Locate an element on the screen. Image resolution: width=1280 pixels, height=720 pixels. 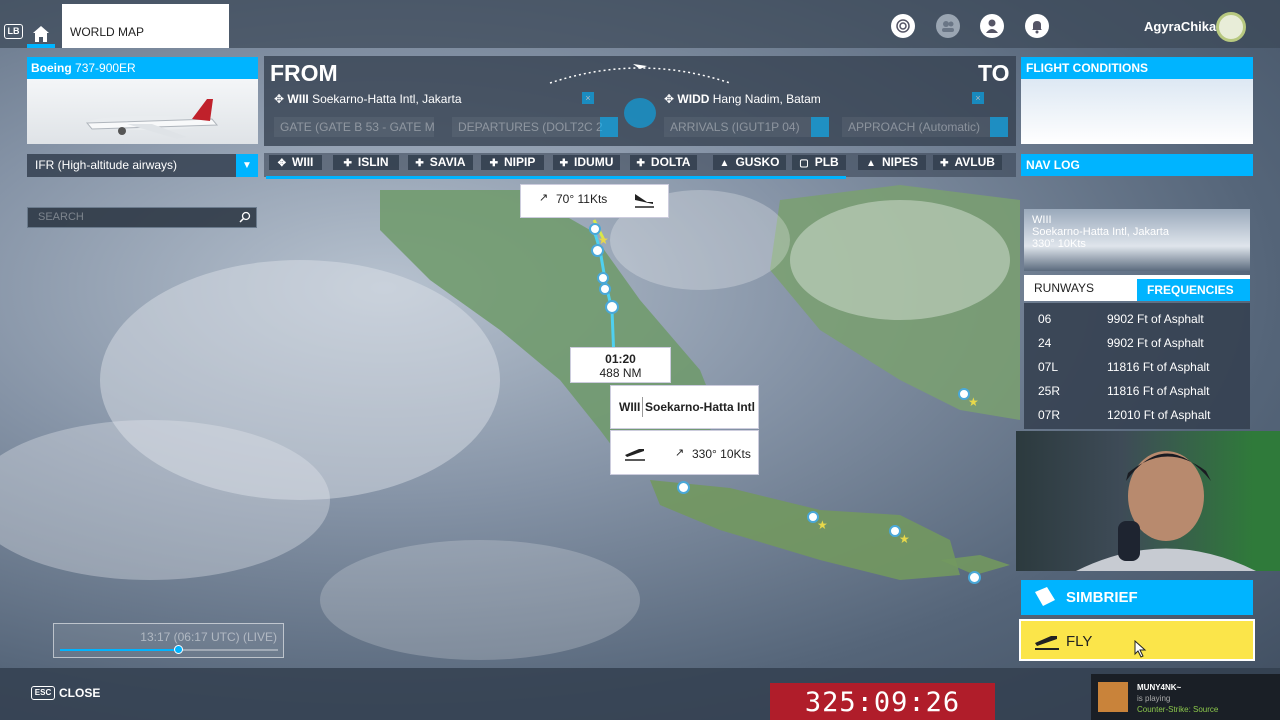
airport-popup: WIII Soekarno-Hatta Intl is located at coordinates (684, 407).